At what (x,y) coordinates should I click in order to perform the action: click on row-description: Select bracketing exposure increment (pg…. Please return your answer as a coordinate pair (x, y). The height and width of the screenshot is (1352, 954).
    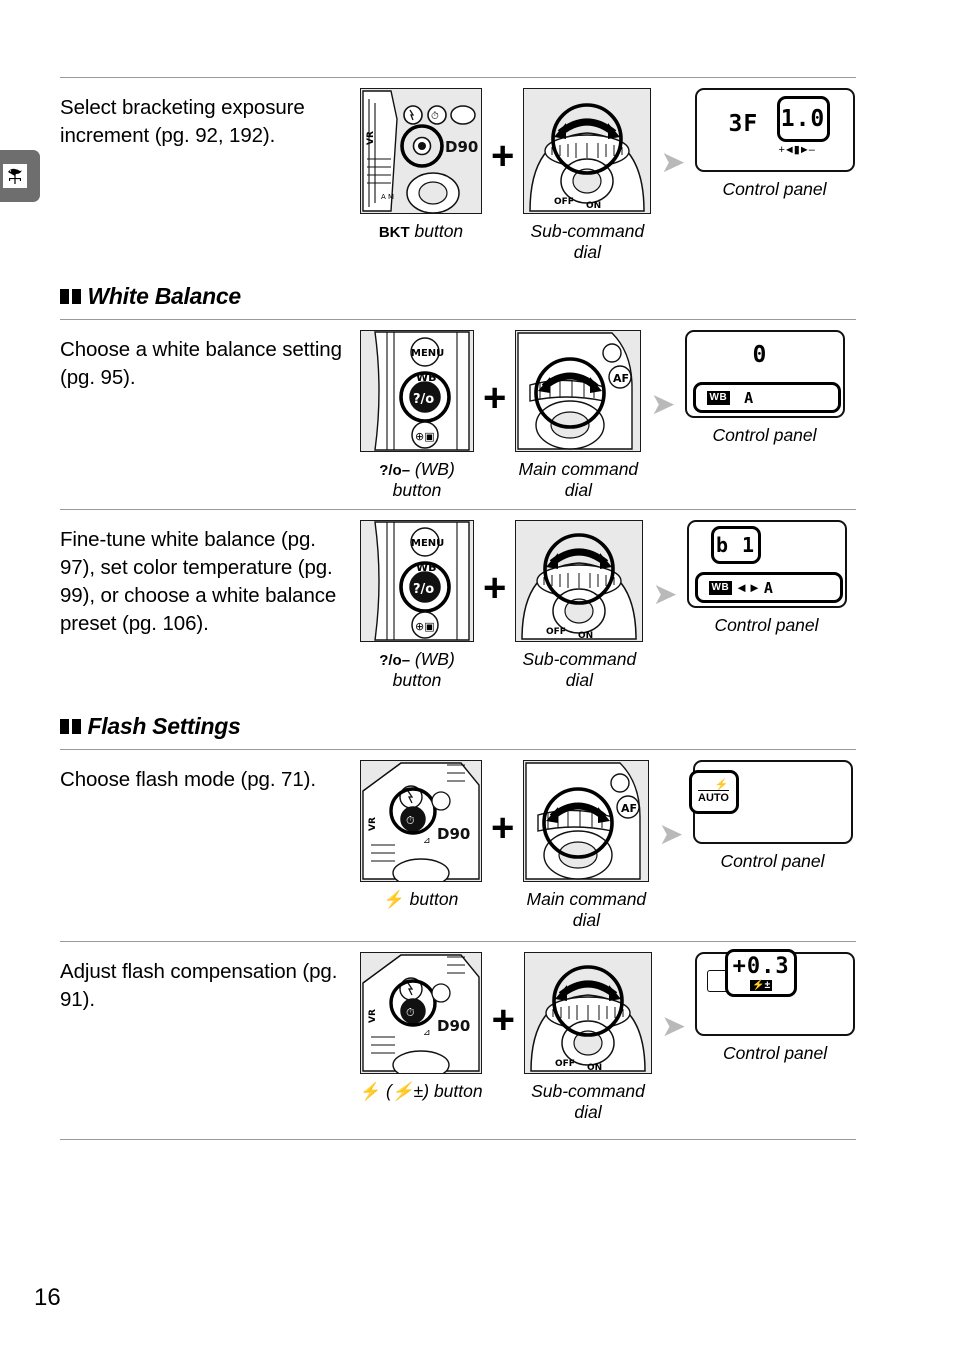
    Looking at the image, I should click on (182, 121).